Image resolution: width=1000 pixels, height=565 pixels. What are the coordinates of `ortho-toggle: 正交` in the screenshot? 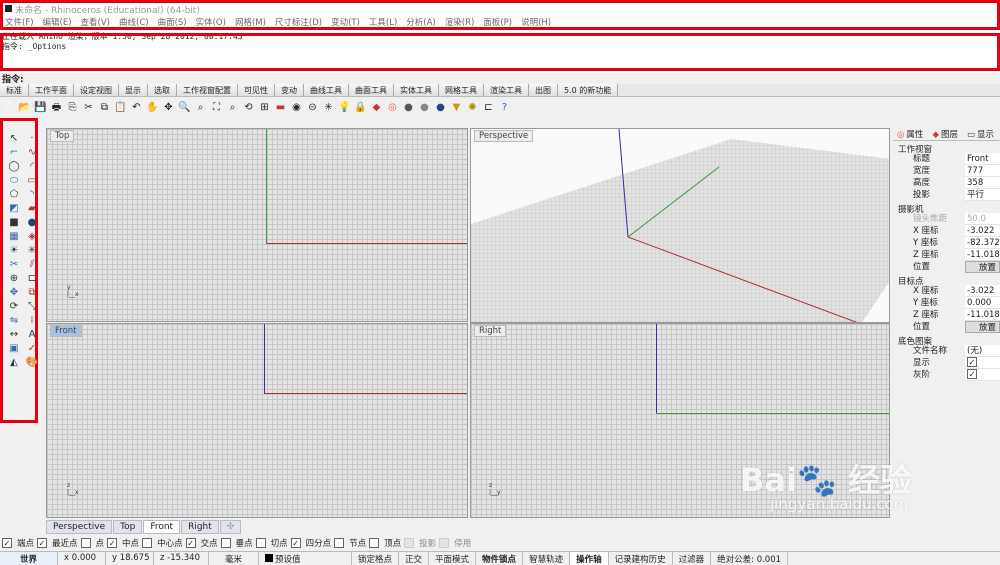 It's located at (414, 558).